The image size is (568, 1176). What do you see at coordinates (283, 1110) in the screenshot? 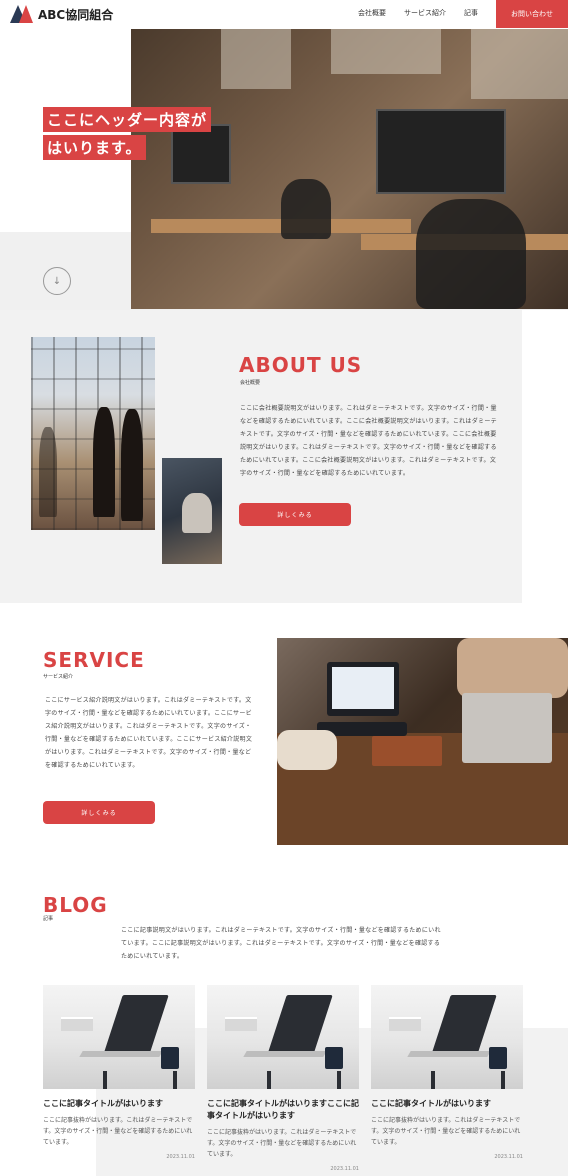
I see `blog-card-title: ここに記事タイトルがはいりますここに記事タイトルがはいります` at bounding box center [283, 1110].